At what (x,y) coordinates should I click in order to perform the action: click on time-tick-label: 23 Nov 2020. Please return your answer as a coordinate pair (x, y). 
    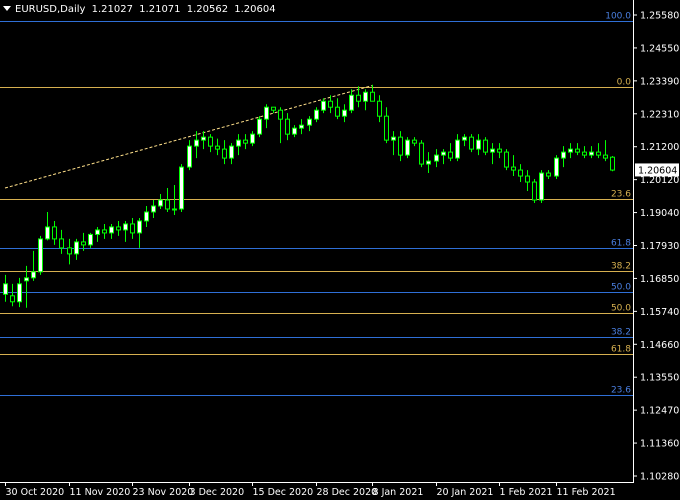
    Looking at the image, I should click on (163, 492).